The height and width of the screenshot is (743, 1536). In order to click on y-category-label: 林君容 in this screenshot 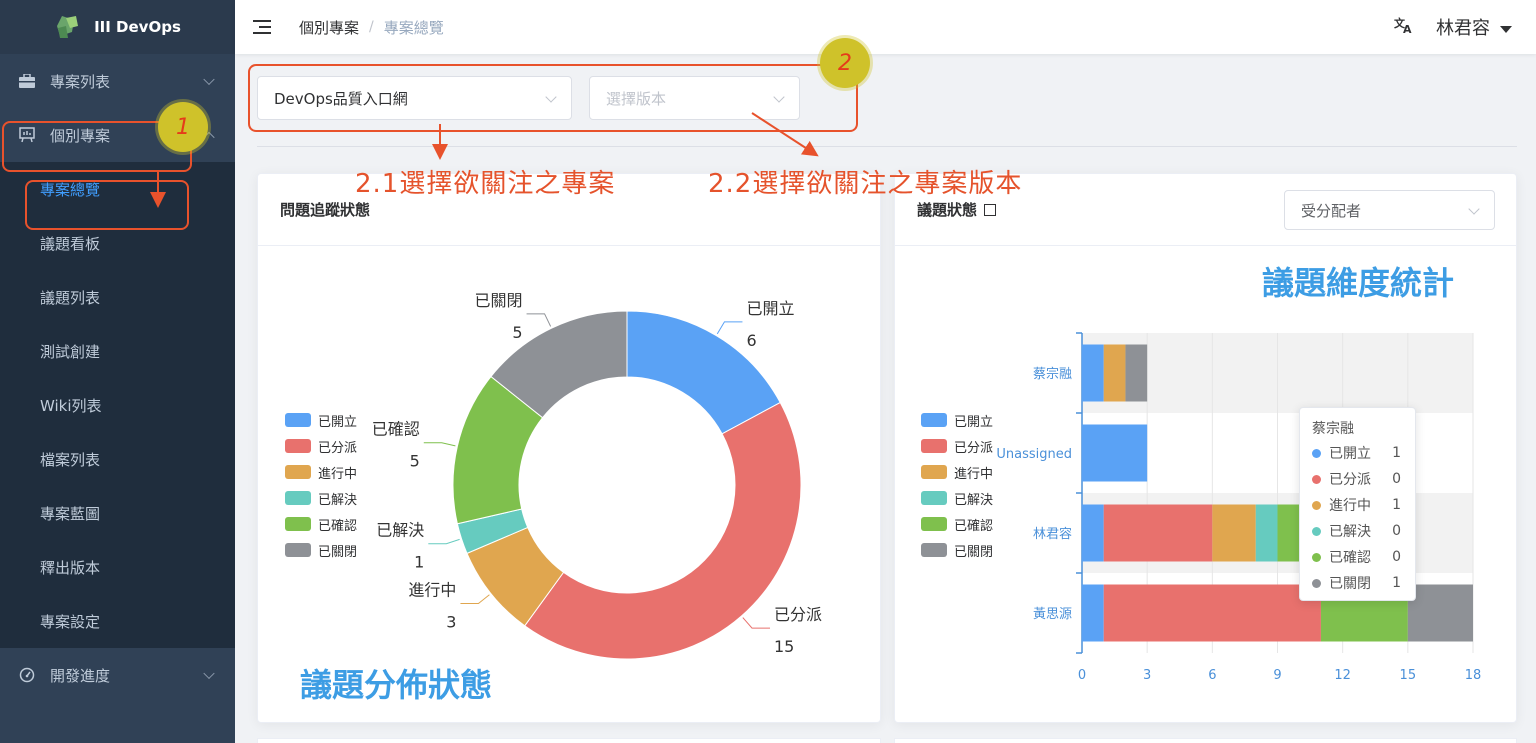, I will do `click(1052, 534)`.